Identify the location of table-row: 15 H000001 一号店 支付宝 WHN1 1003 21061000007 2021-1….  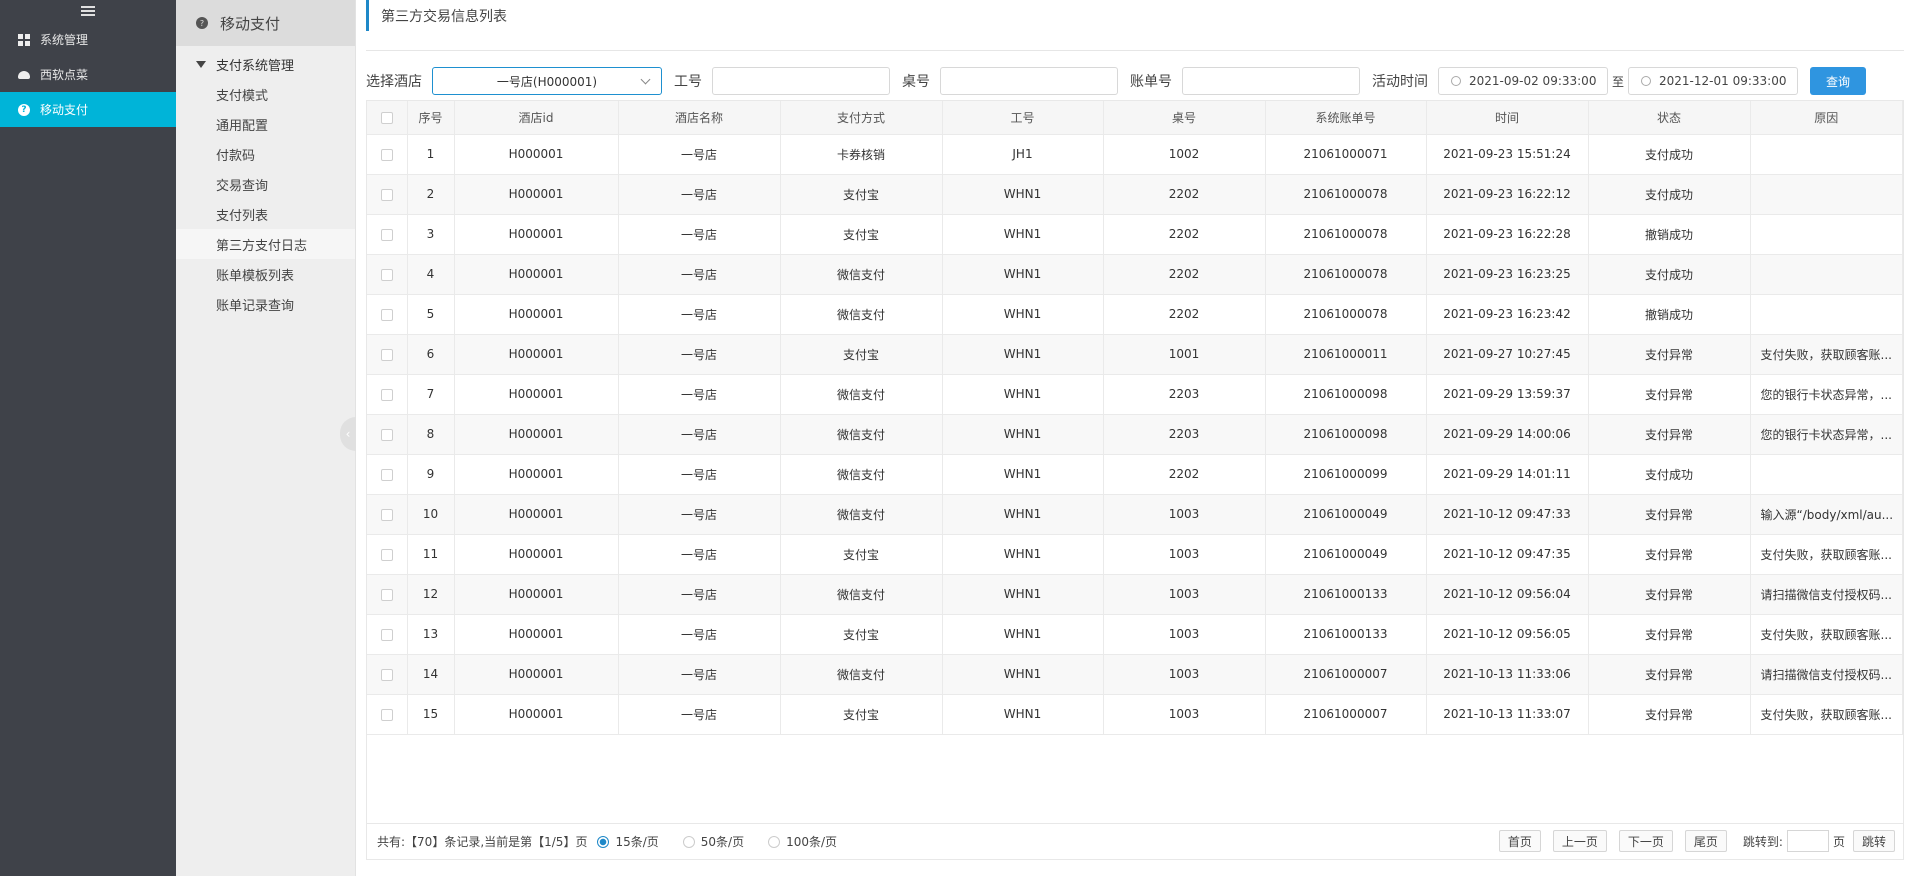
(1135, 714).